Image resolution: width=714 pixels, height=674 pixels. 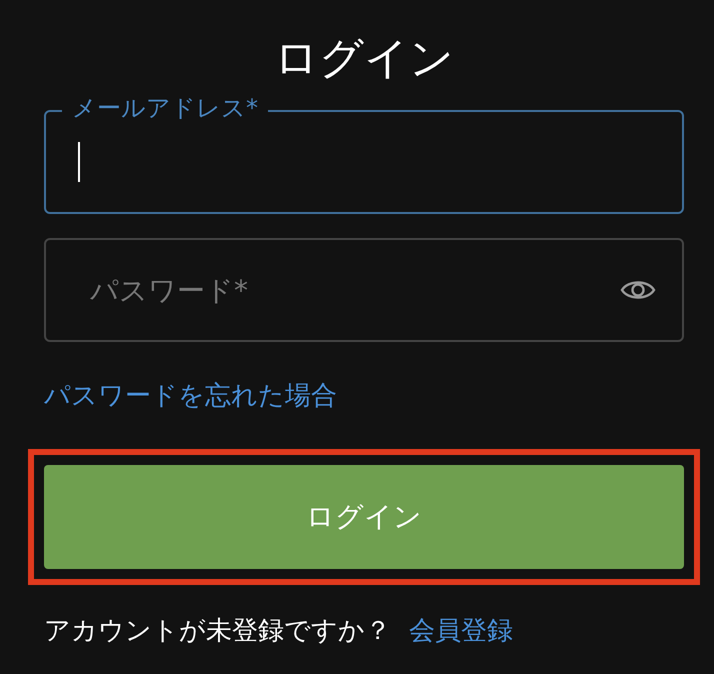 I want to click on password-field: パスワード*, so click(x=364, y=290).